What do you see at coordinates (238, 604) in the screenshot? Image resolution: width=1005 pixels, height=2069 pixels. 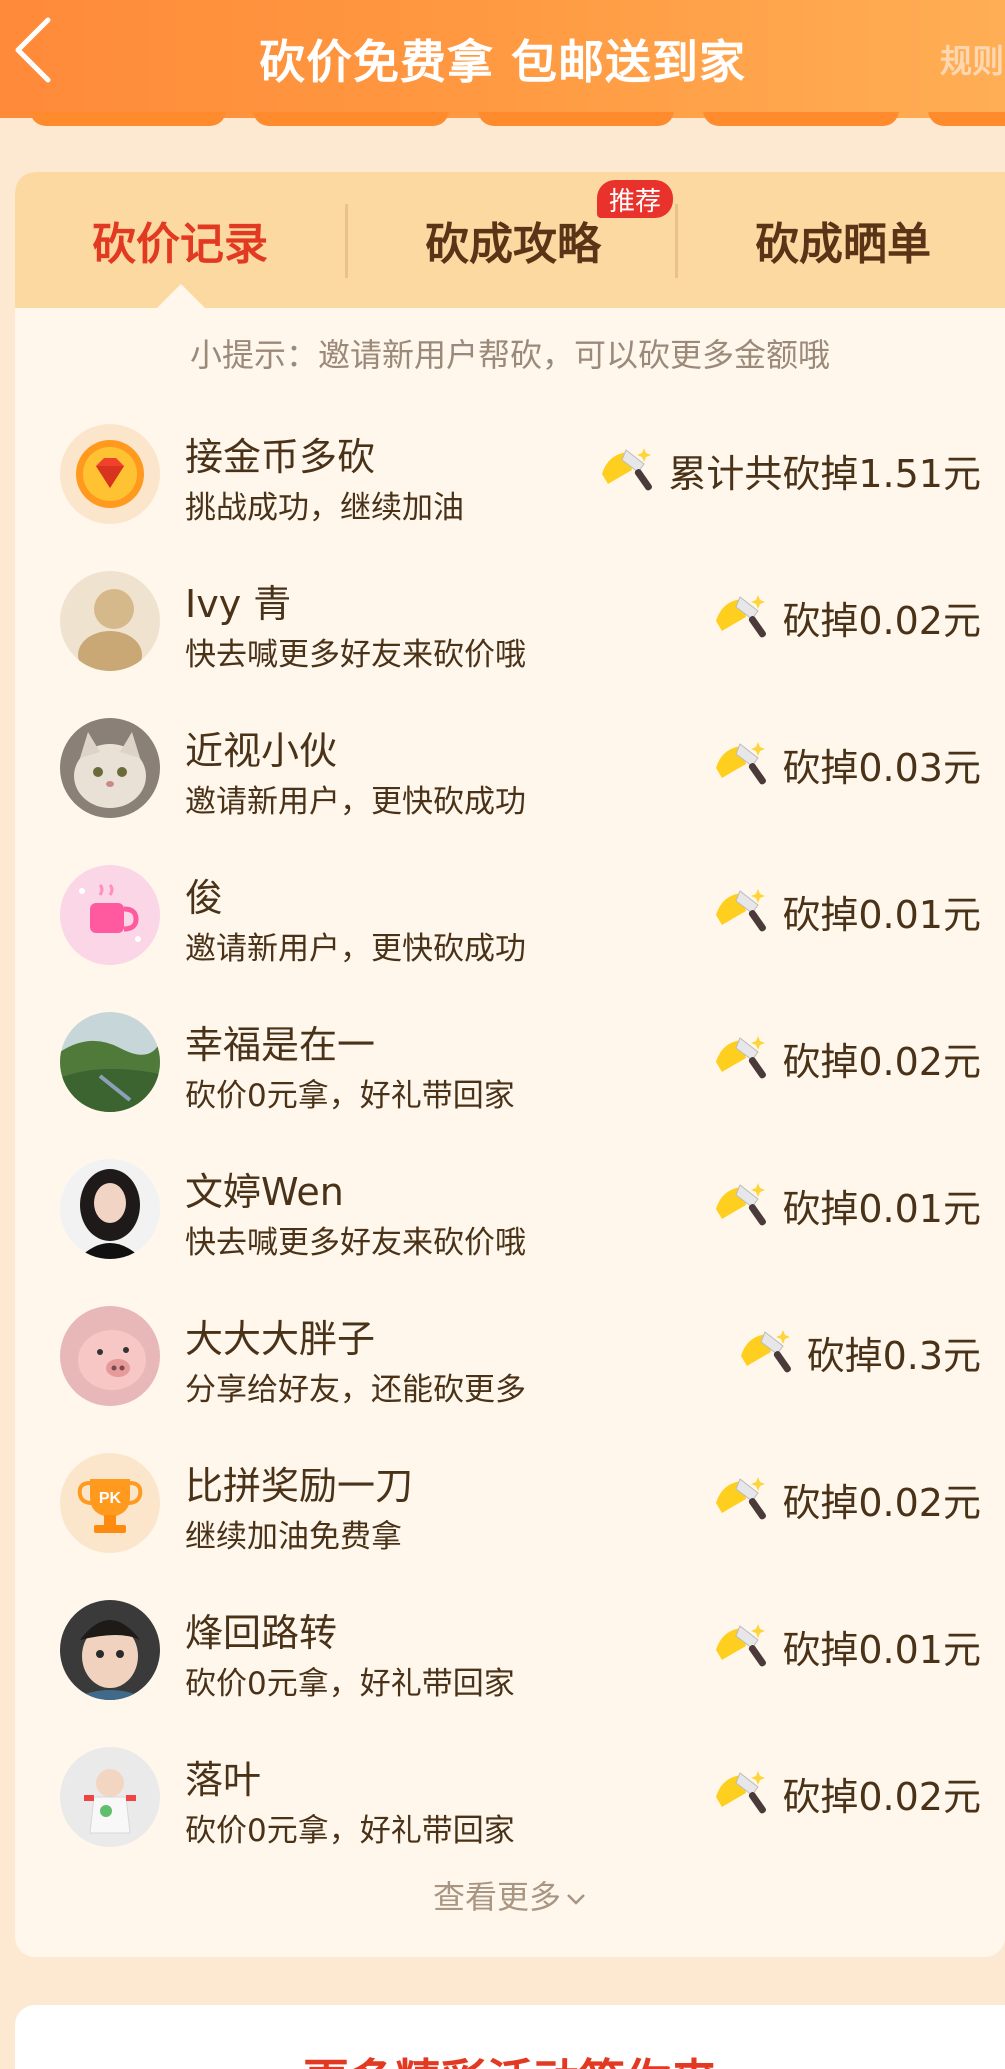 I see `record-name: Ivy 青` at bounding box center [238, 604].